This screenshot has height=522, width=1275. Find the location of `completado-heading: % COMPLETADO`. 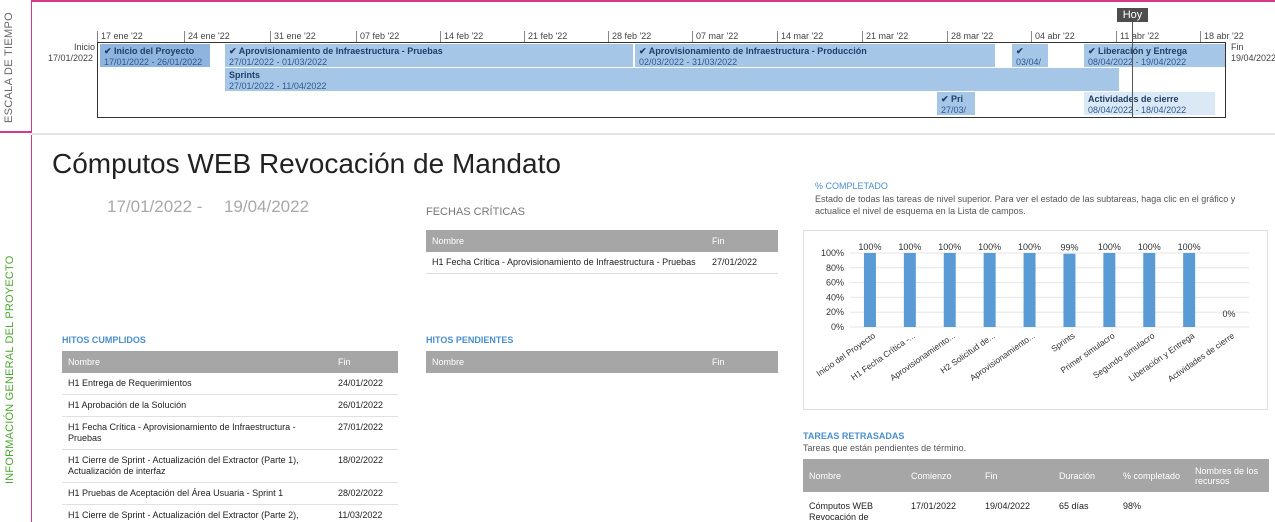

completado-heading: % COMPLETADO is located at coordinates (851, 186).